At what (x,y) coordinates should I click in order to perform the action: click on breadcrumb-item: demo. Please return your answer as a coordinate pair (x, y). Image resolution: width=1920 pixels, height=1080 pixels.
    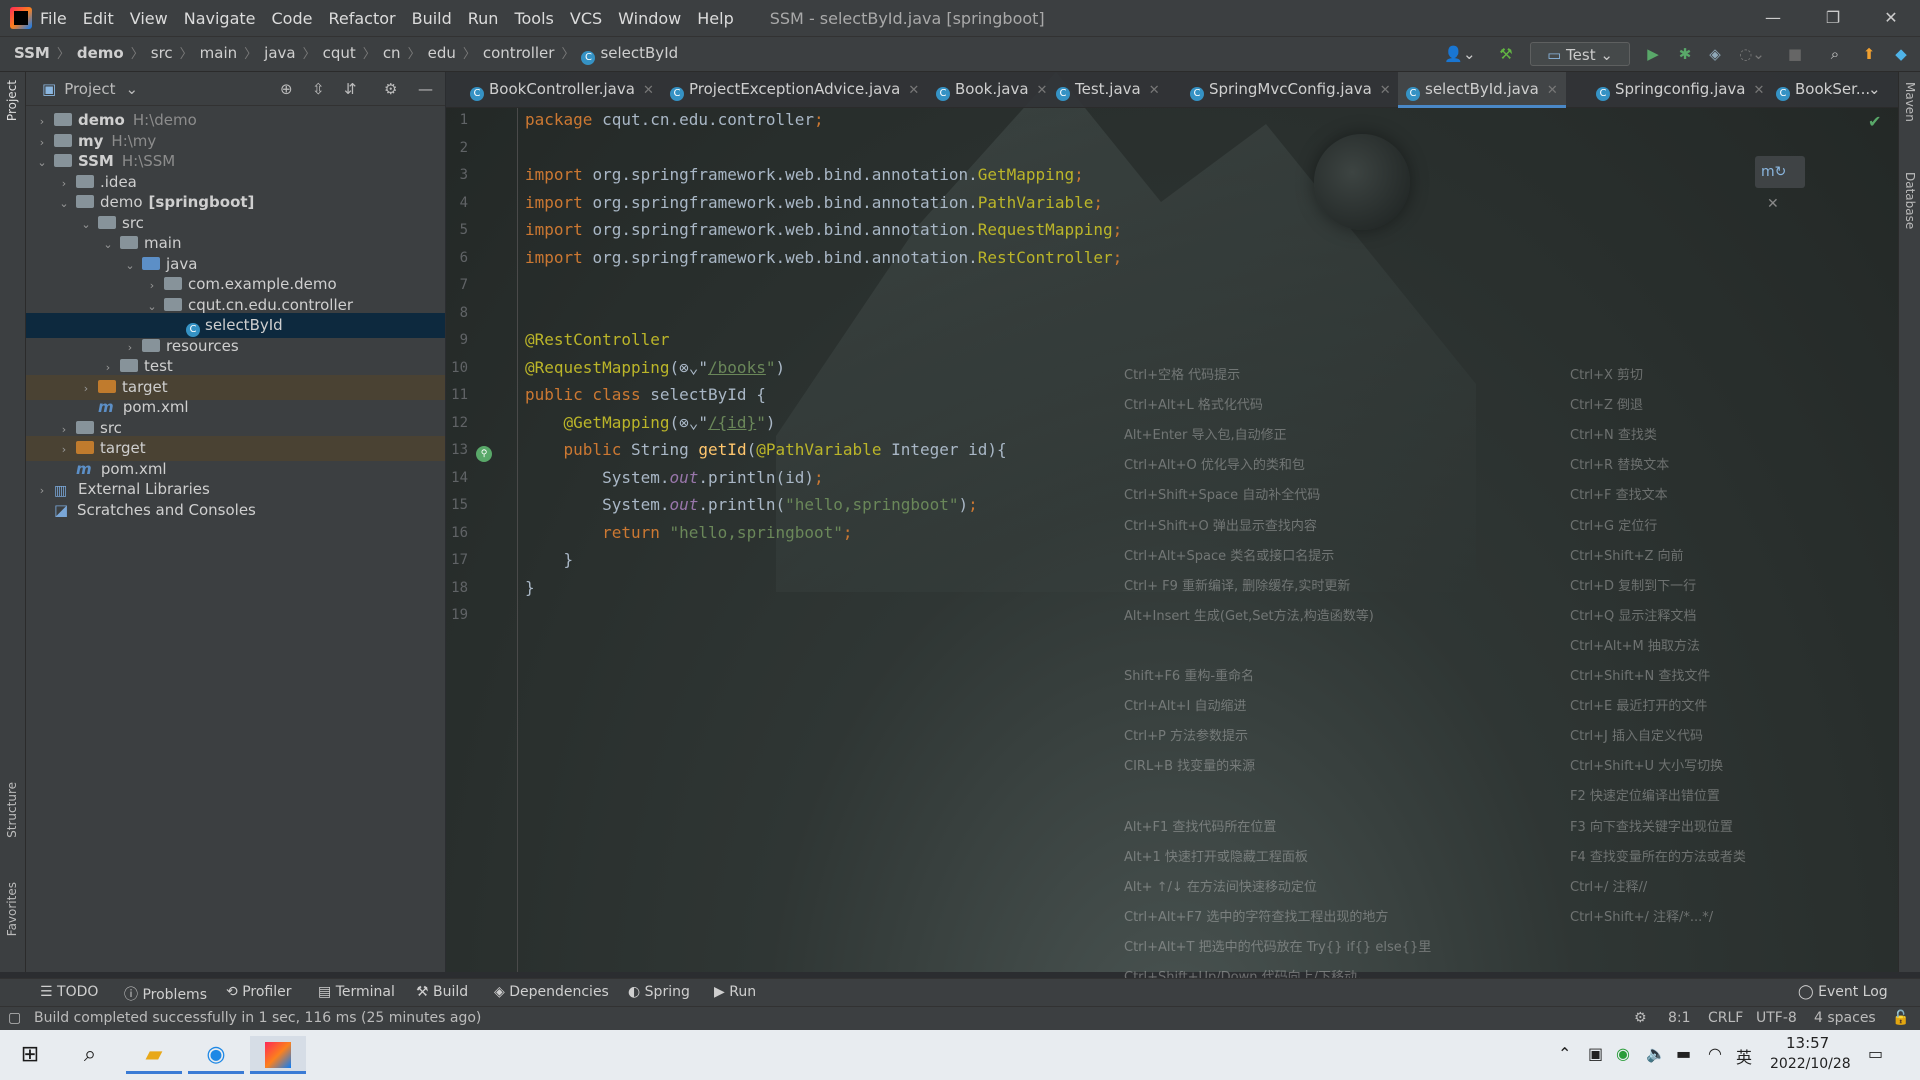
    Looking at the image, I should click on (100, 53).